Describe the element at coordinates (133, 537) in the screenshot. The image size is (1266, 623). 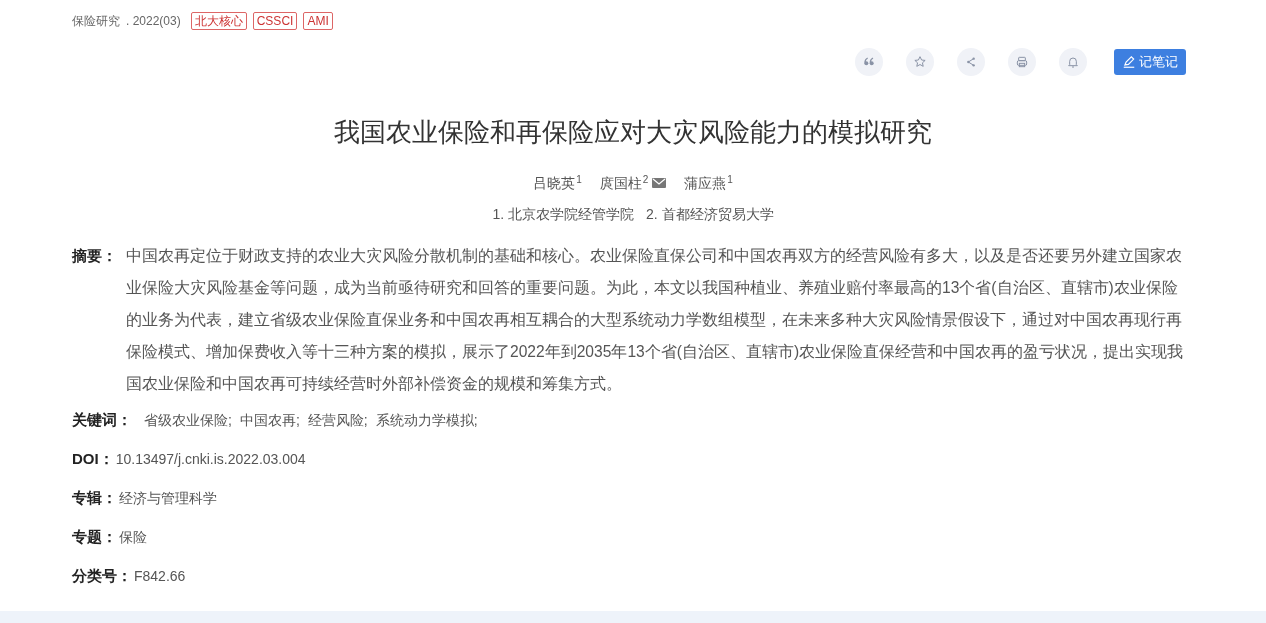
I see `field-value: 保险` at that location.